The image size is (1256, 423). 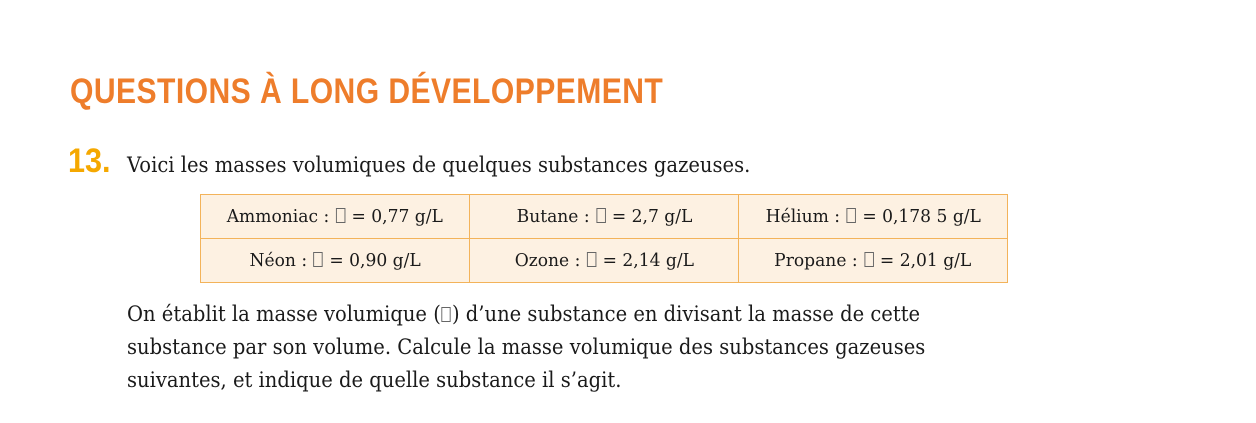 I want to click on substance-name: Néon, so click(x=272, y=260).